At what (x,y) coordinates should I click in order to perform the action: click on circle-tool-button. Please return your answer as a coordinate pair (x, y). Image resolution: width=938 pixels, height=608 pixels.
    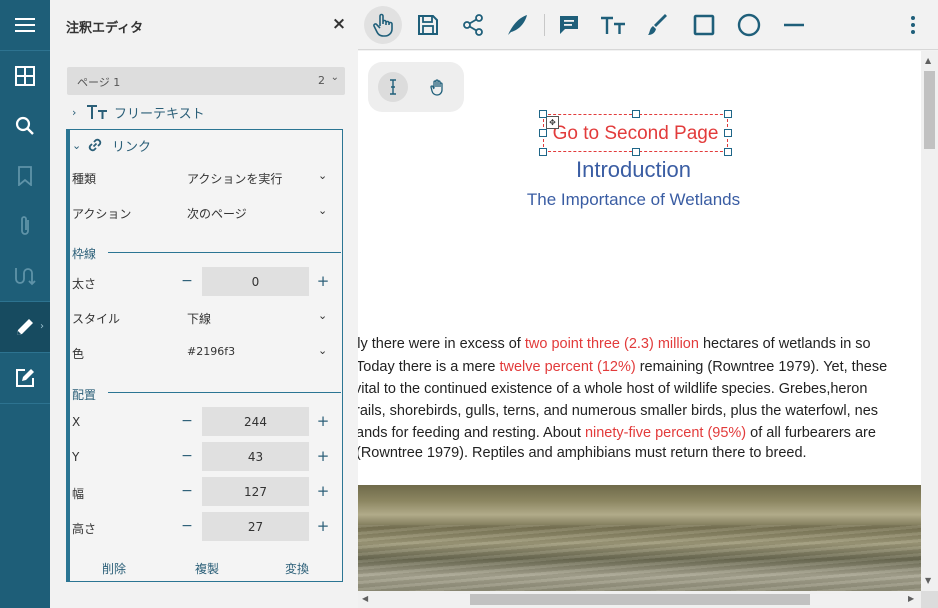
    Looking at the image, I should click on (749, 25).